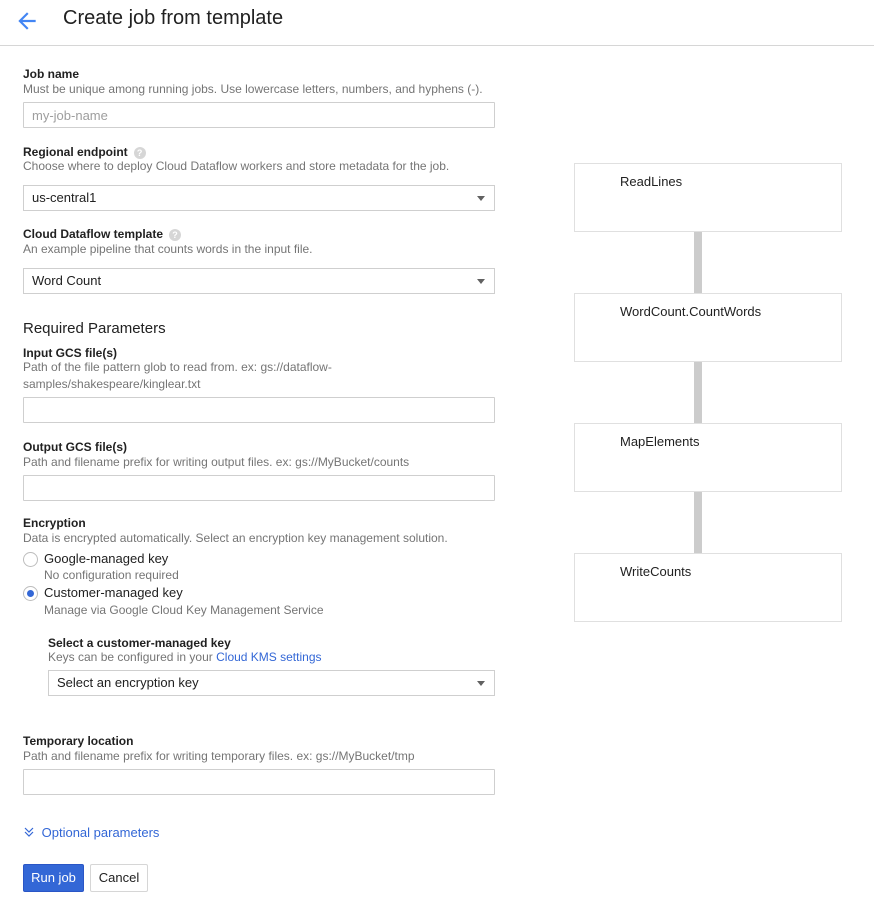 The image size is (874, 900). I want to click on graph-node-mapelements: MapElements, so click(708, 457).